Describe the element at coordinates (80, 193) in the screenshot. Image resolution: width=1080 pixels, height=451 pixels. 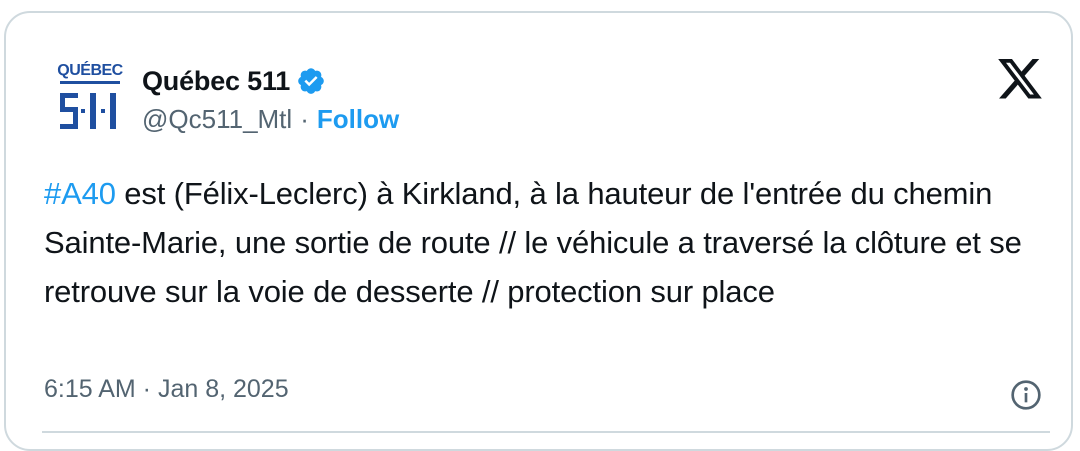
I see `hashtag-link: #A40` at that location.